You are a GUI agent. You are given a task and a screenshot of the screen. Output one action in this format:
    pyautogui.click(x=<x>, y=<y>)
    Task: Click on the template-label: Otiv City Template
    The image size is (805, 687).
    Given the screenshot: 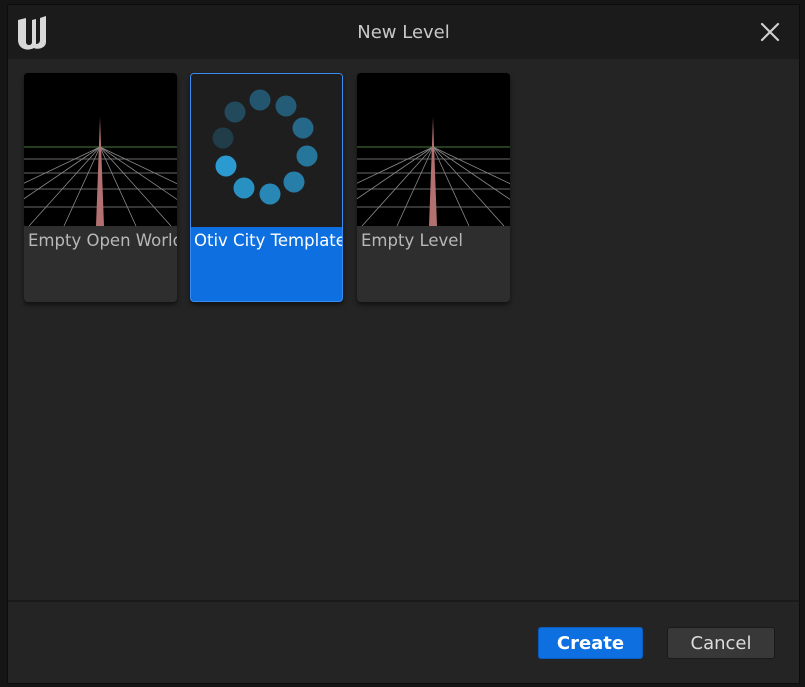 What is the action you would take?
    pyautogui.click(x=268, y=240)
    